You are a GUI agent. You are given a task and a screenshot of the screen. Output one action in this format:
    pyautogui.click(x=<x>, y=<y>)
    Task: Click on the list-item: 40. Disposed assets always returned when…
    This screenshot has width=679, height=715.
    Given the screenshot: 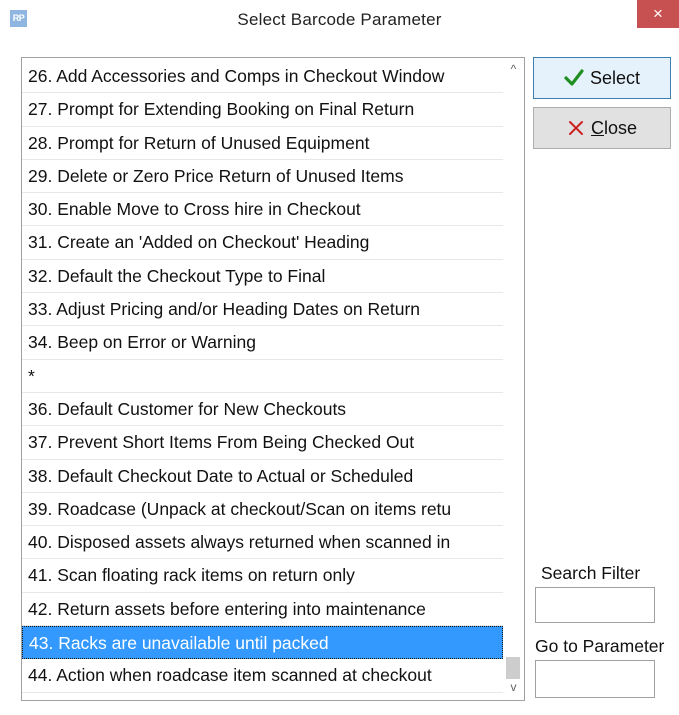 What is the action you would take?
    pyautogui.click(x=262, y=543)
    